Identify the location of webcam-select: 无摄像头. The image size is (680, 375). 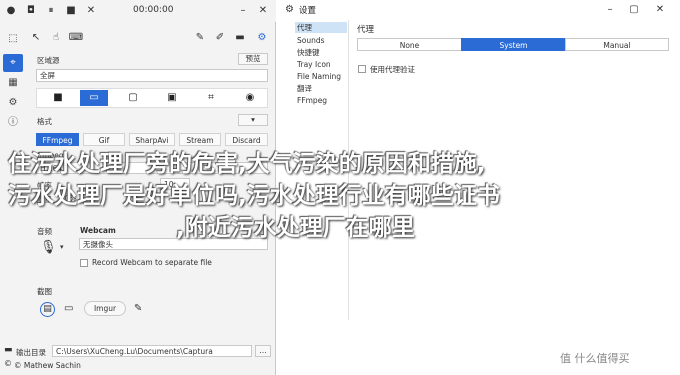
(173, 244).